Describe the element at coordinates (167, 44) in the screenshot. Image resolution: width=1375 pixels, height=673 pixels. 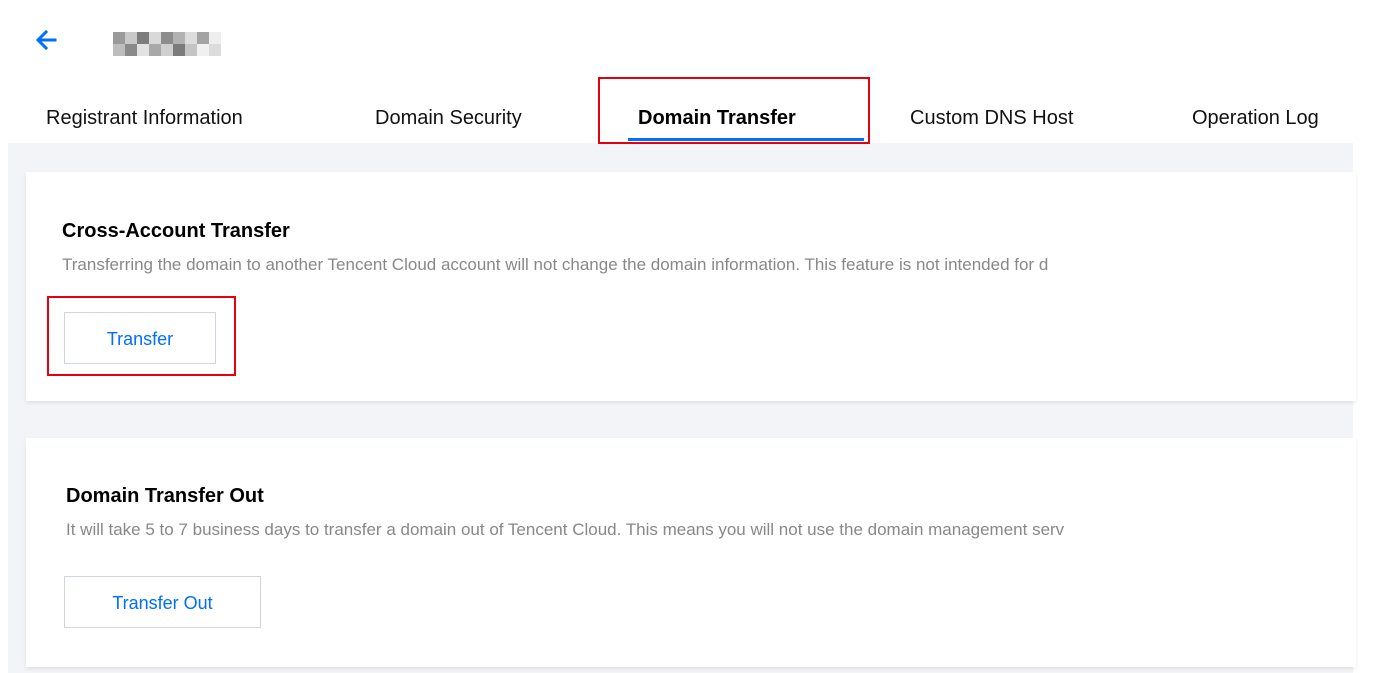
I see `domain-name-pixelated` at that location.